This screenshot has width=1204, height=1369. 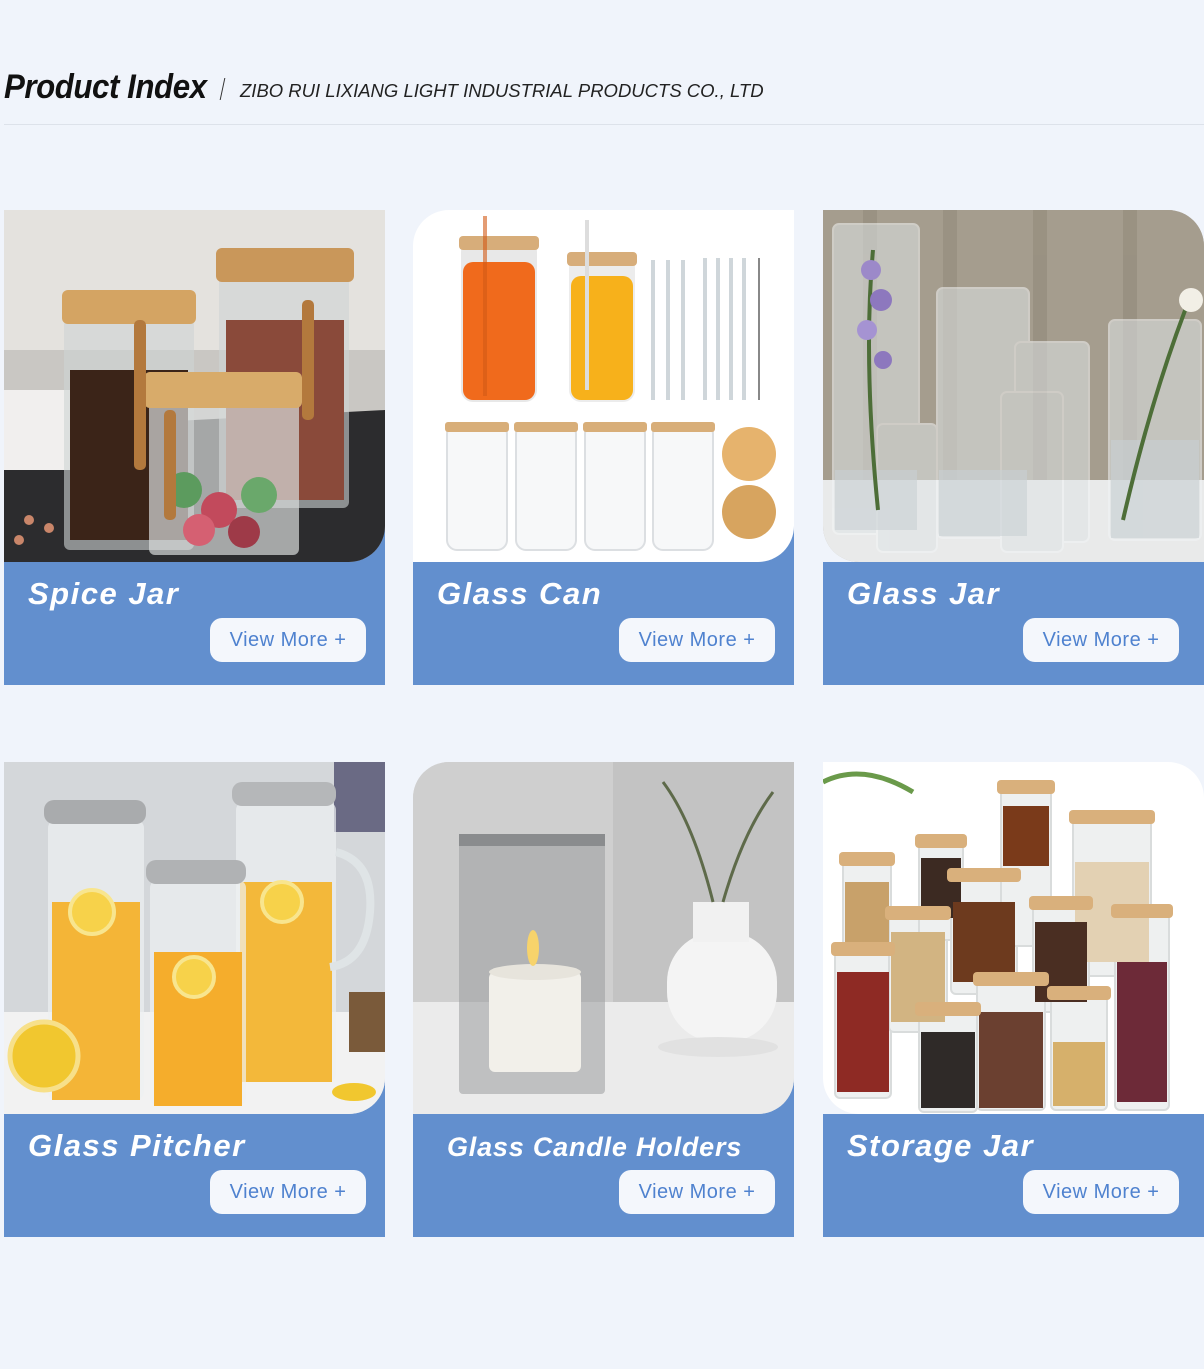 What do you see at coordinates (519, 594) in the screenshot?
I see `card-title: Glass Can` at bounding box center [519, 594].